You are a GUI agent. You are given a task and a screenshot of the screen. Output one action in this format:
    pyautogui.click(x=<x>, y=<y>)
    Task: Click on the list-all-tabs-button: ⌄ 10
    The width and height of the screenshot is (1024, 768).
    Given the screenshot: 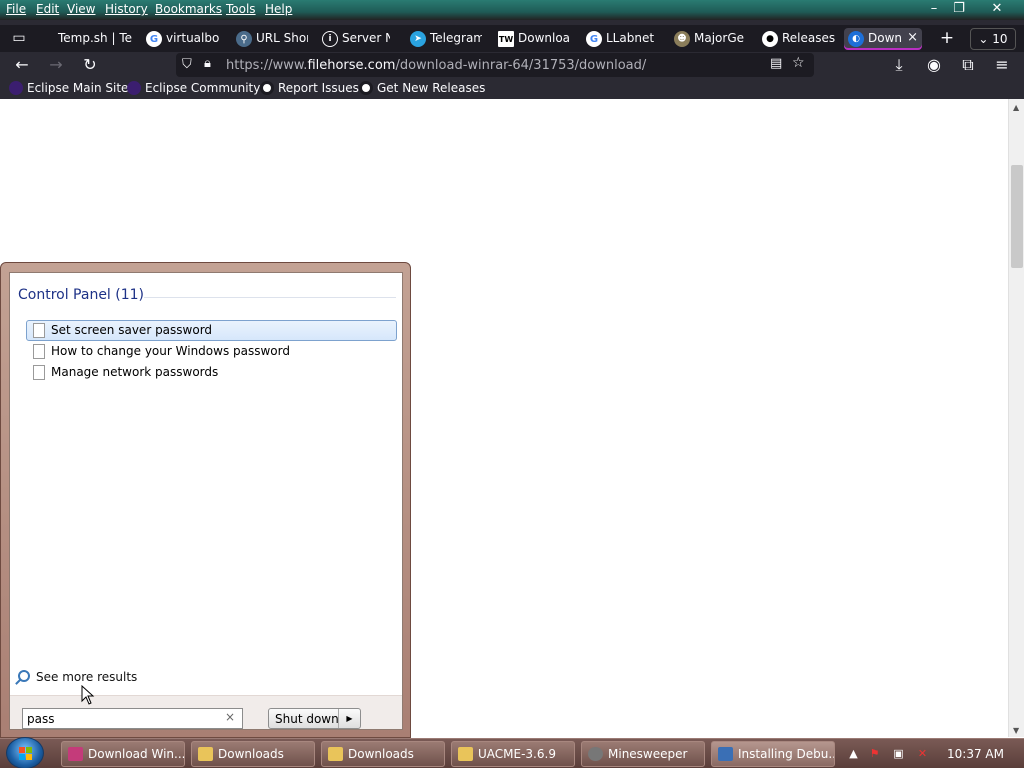 What is the action you would take?
    pyautogui.click(x=993, y=39)
    